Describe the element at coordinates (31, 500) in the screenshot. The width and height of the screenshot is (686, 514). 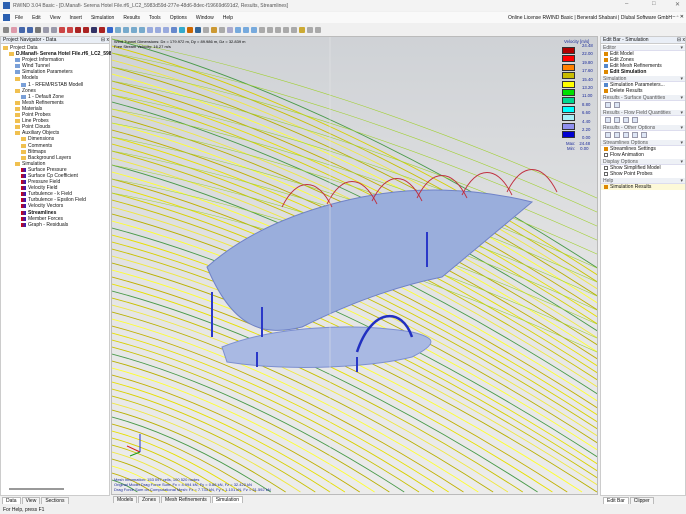
I see `tab-view: View` at that location.